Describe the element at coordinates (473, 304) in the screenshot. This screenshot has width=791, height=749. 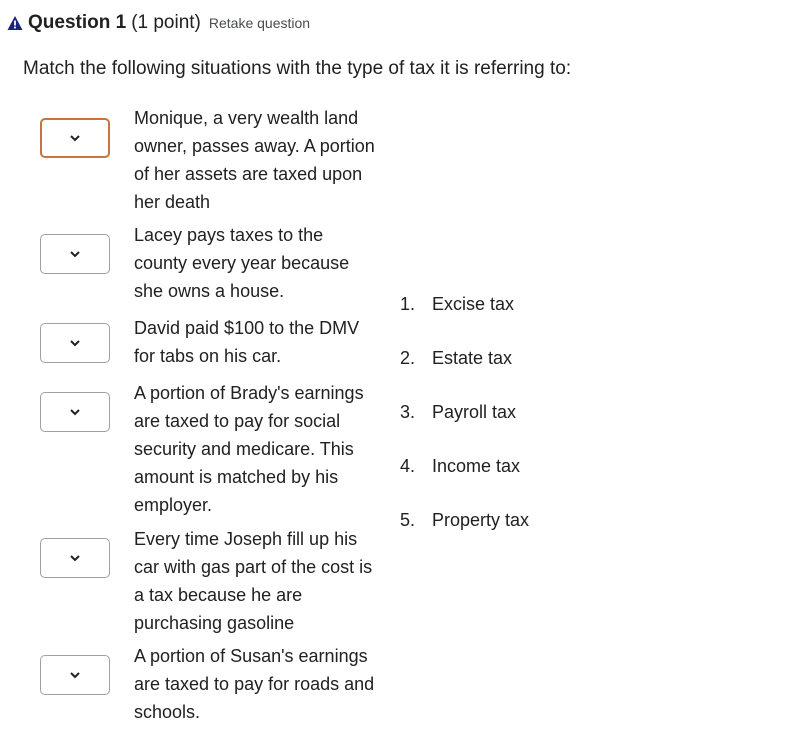
I see `choice-label: Excise tax` at that location.